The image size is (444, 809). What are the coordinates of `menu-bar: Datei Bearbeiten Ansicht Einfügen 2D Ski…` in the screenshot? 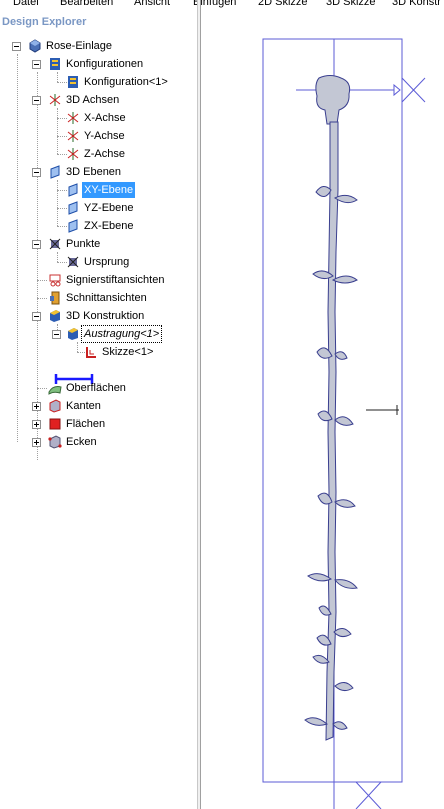 It's located at (222, 6).